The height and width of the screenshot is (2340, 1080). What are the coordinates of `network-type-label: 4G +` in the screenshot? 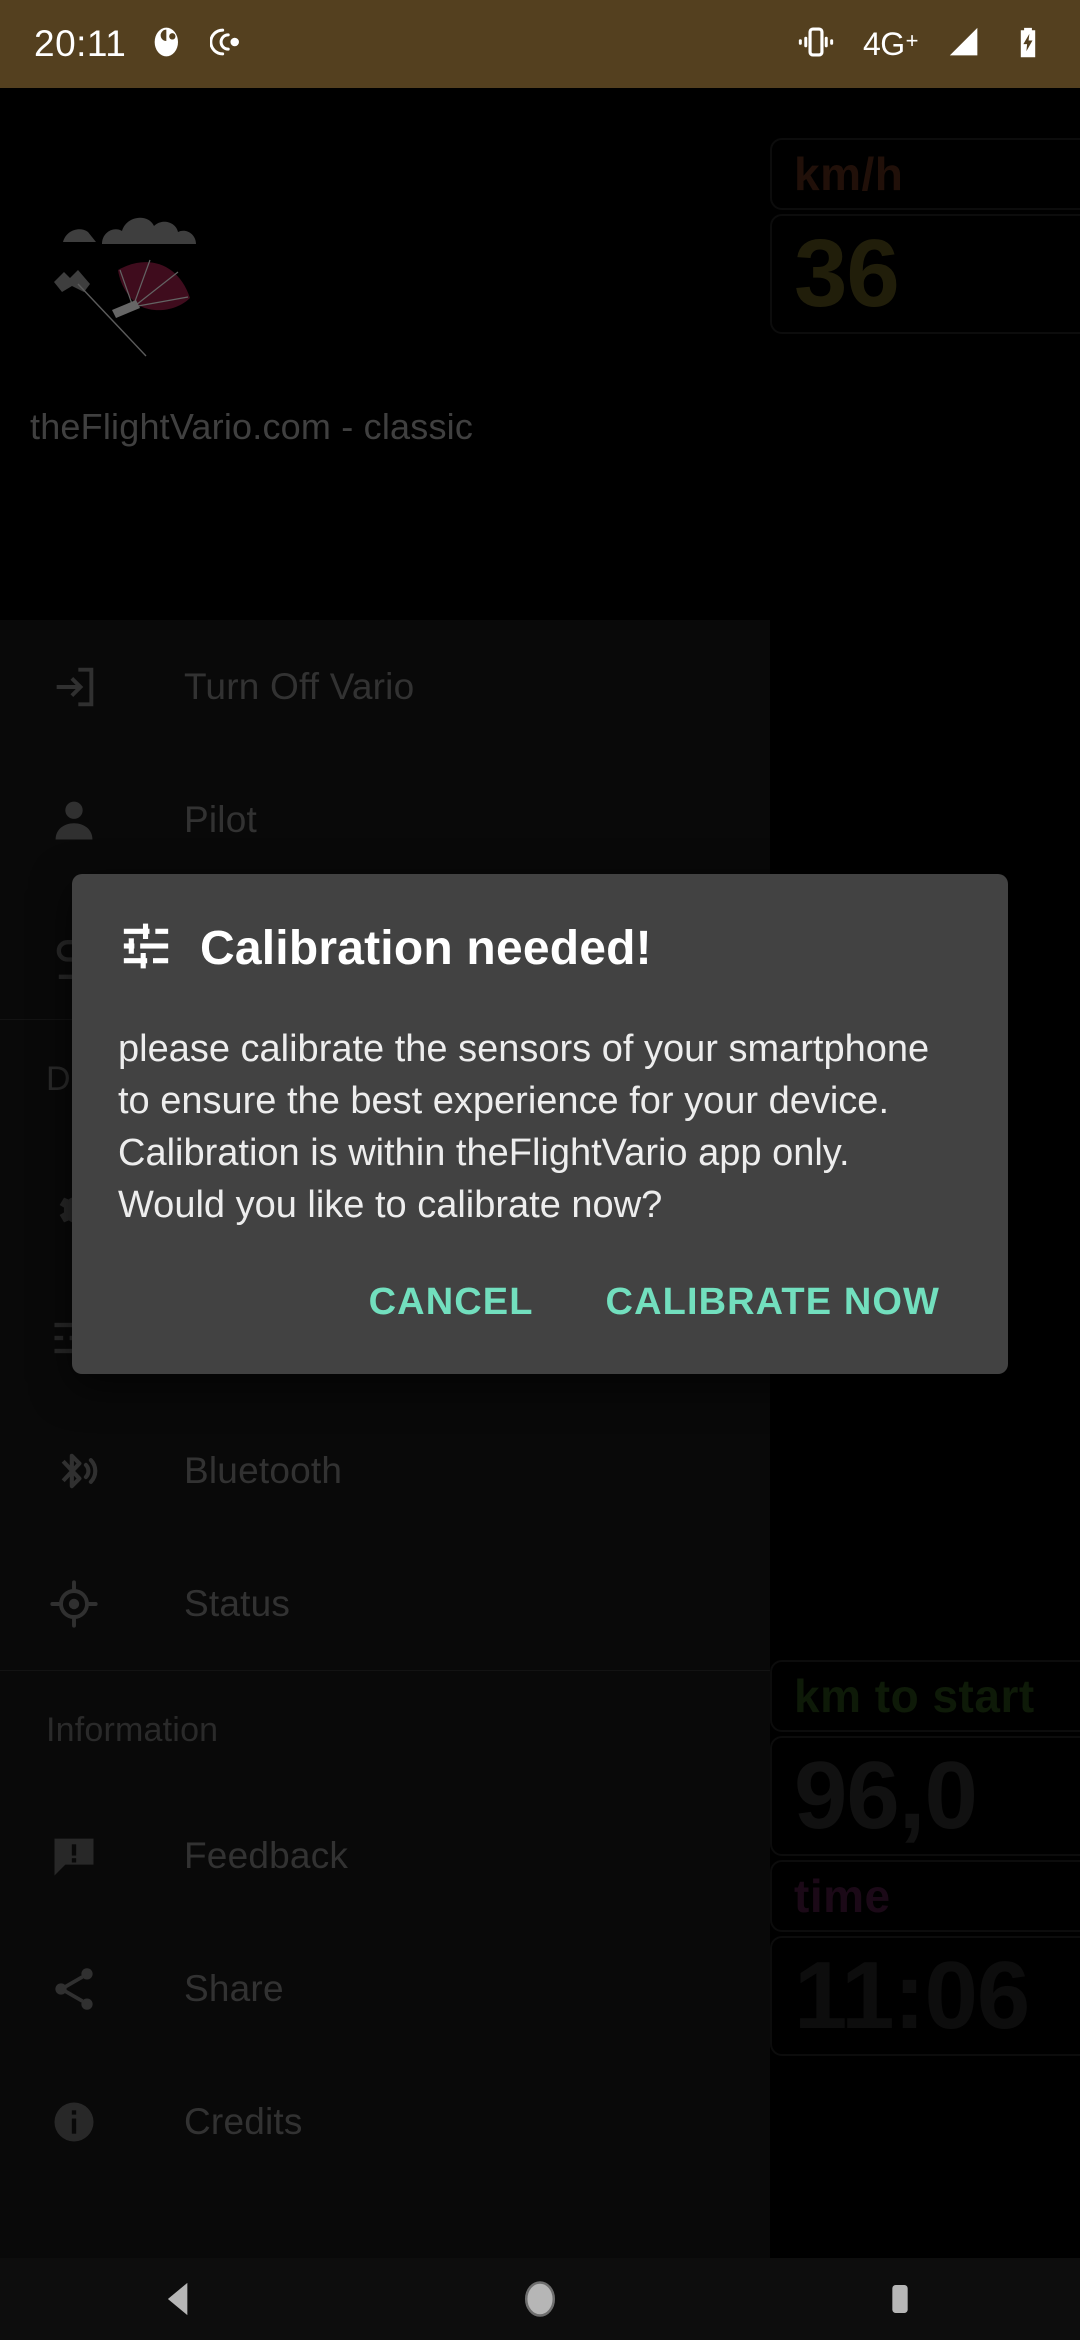 It's located at (890, 44).